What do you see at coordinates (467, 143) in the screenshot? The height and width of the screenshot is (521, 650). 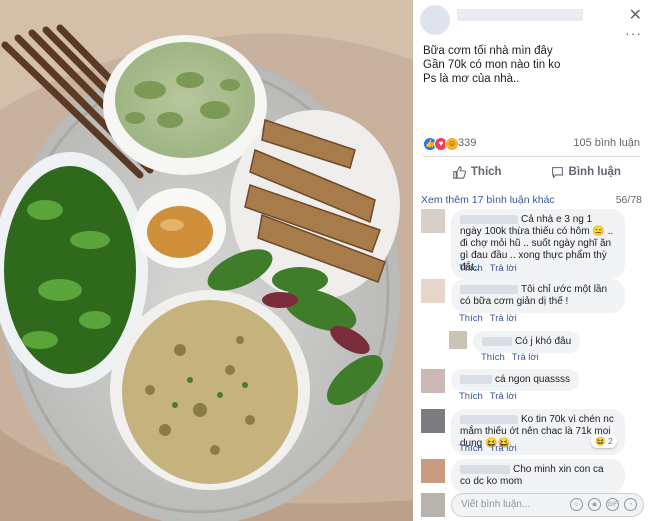 I see `reaction-count: 339` at bounding box center [467, 143].